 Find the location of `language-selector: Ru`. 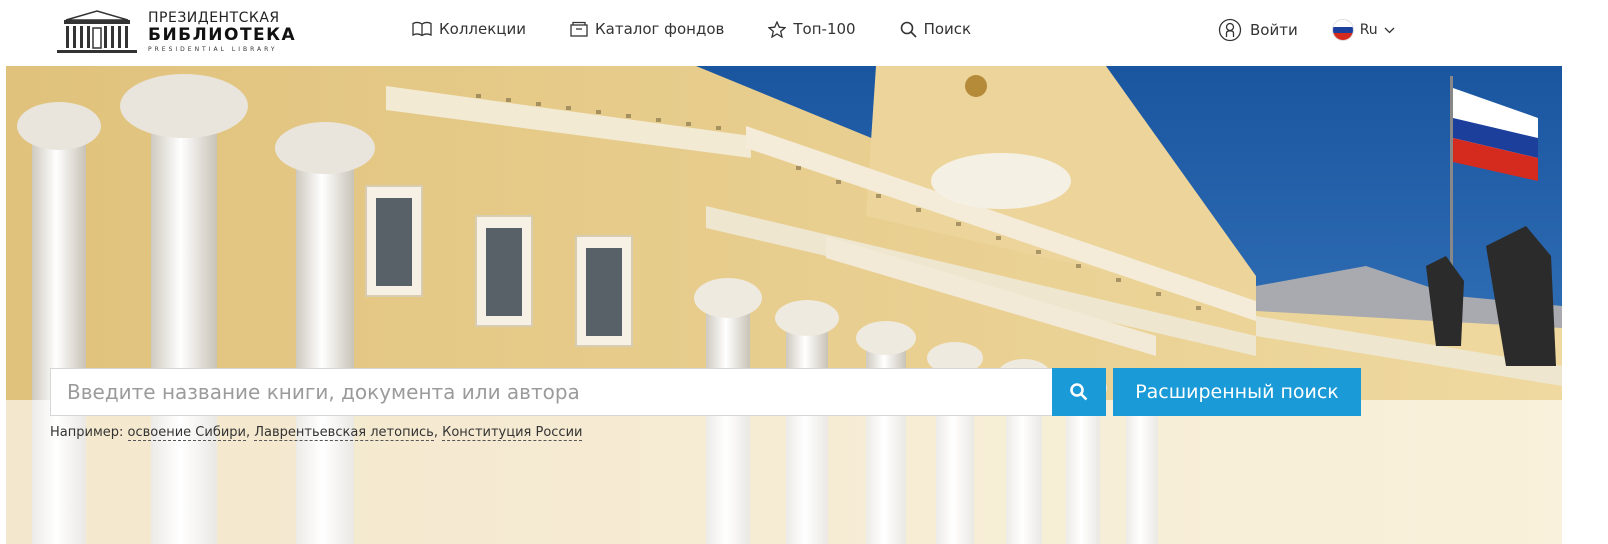

language-selector: Ru is located at coordinates (1363, 30).